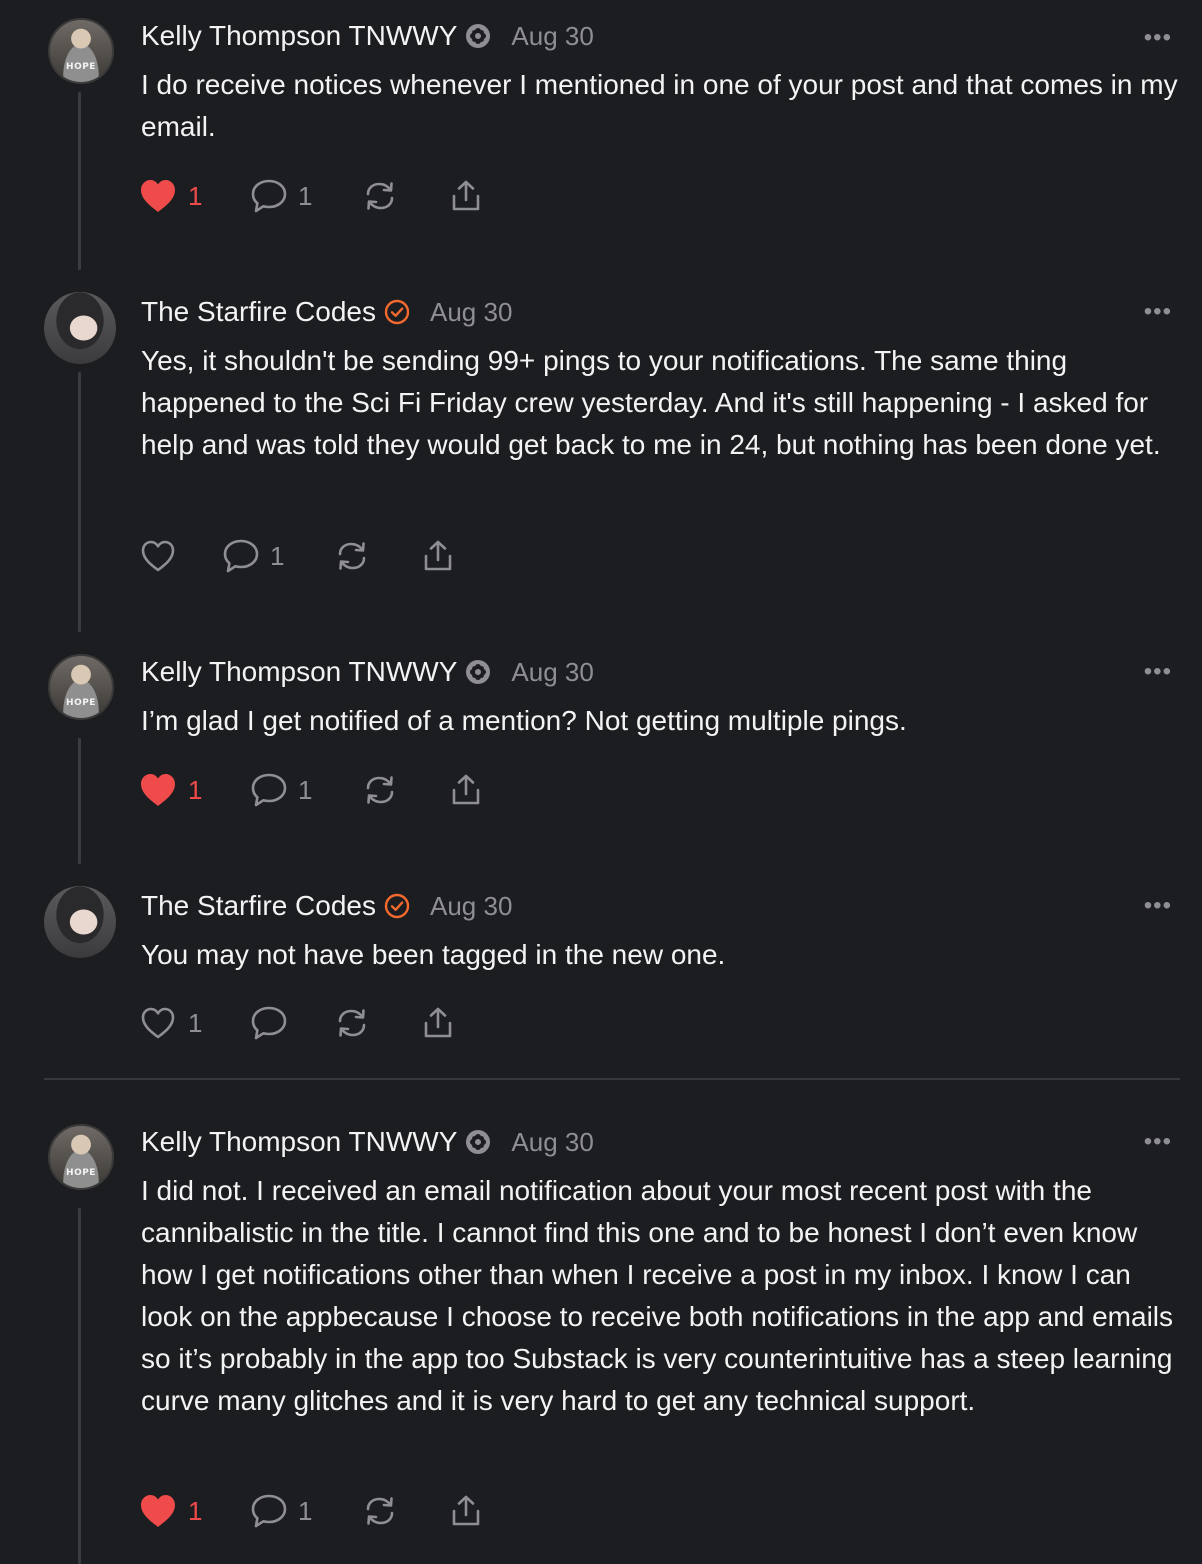 The height and width of the screenshot is (1564, 1202). Describe the element at coordinates (612, 1079) in the screenshot. I see `thread-divider` at that location.